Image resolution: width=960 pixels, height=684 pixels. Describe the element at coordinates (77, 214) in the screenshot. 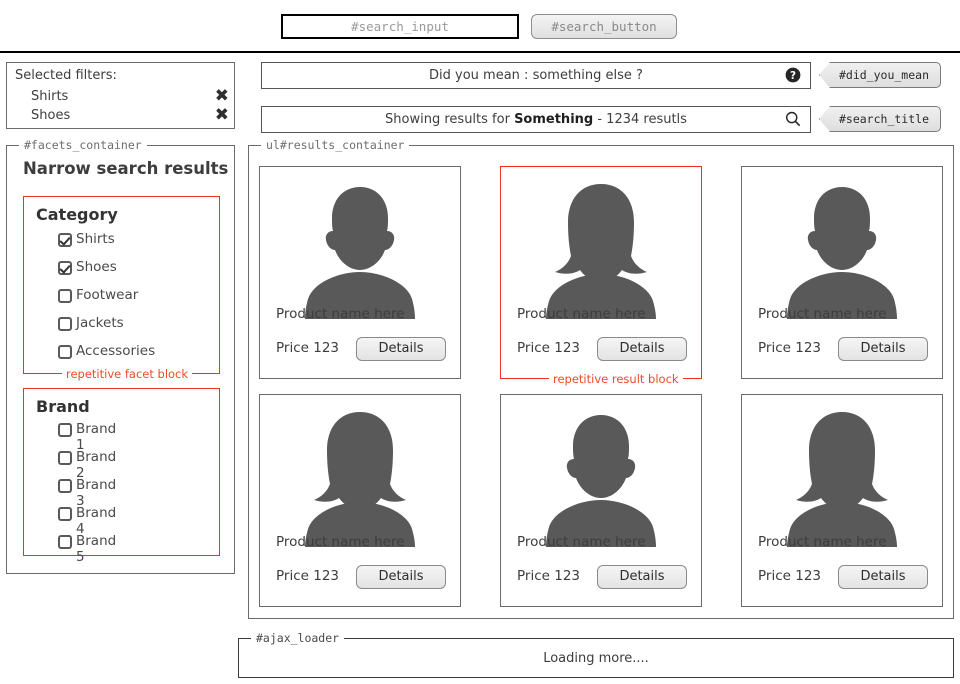

I see `facet-title: Category` at that location.